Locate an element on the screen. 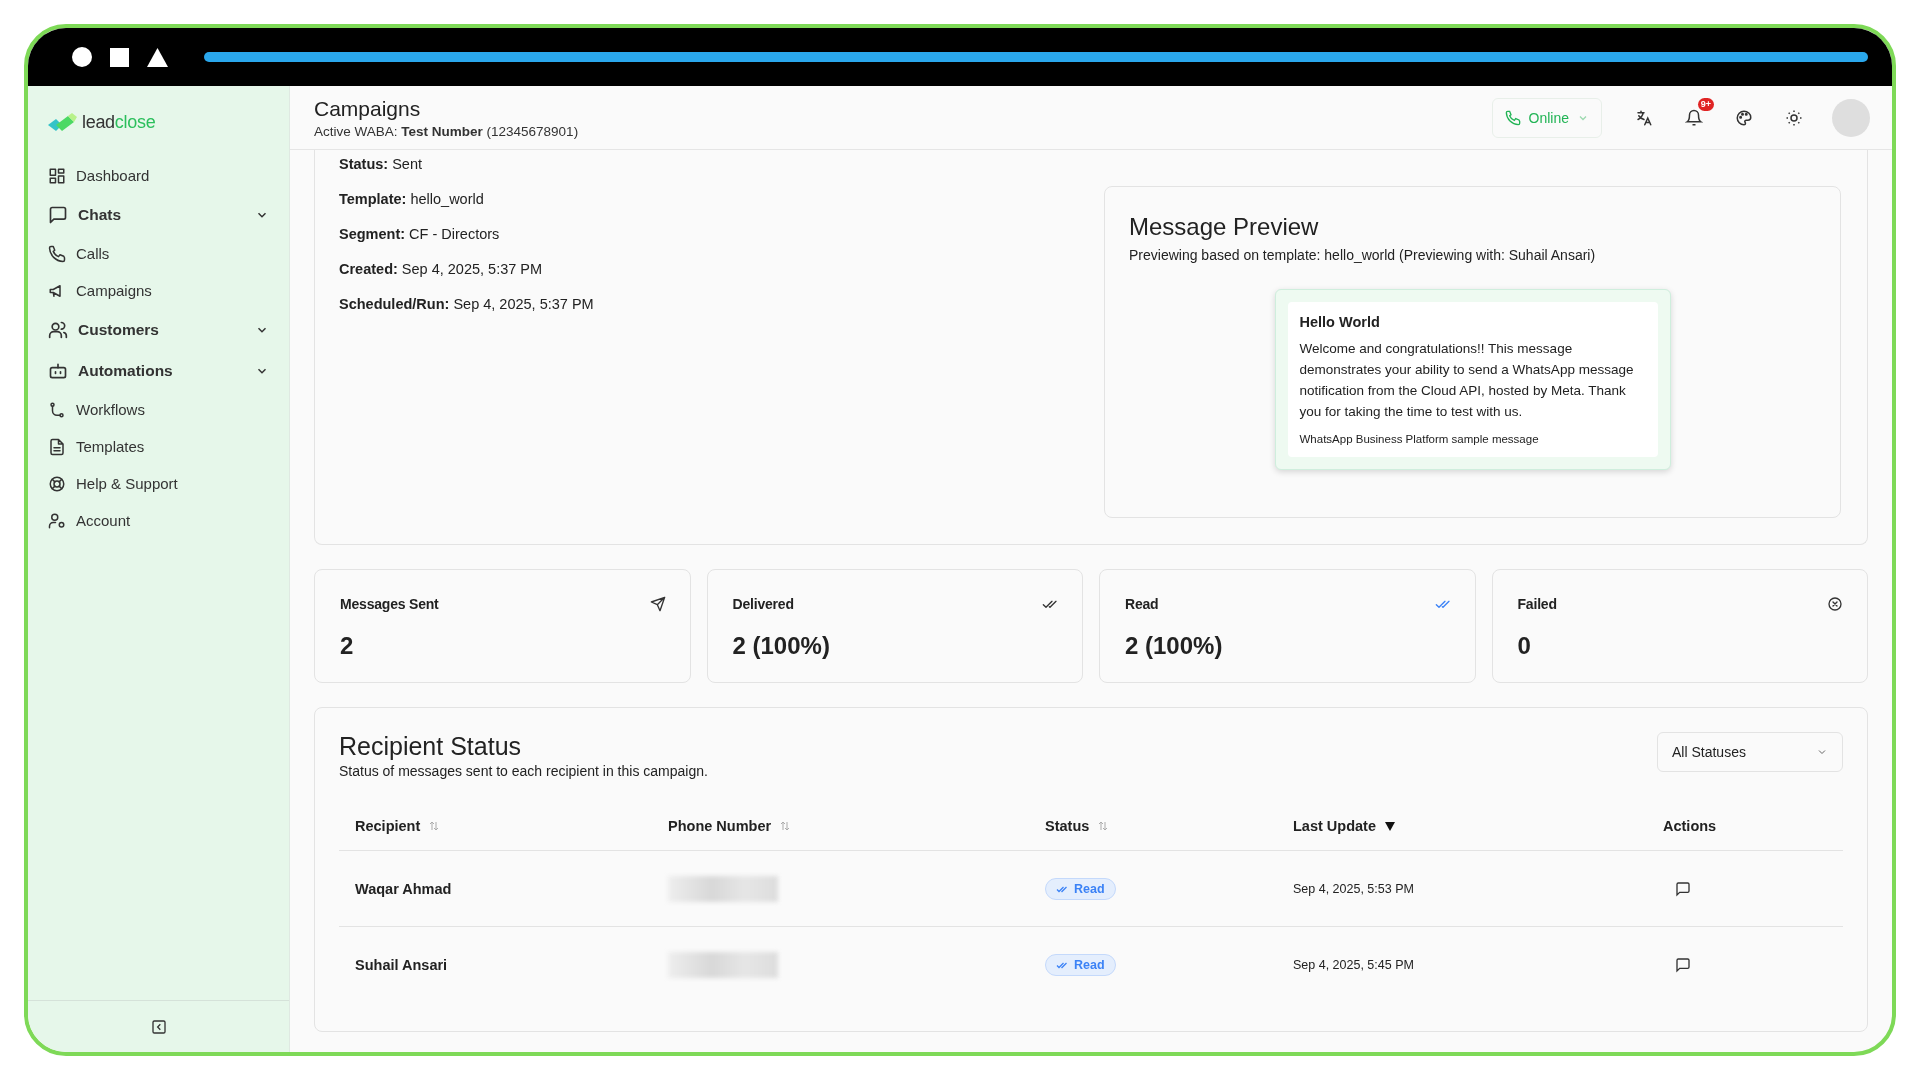  sort-descending-icon is located at coordinates (1390, 825).